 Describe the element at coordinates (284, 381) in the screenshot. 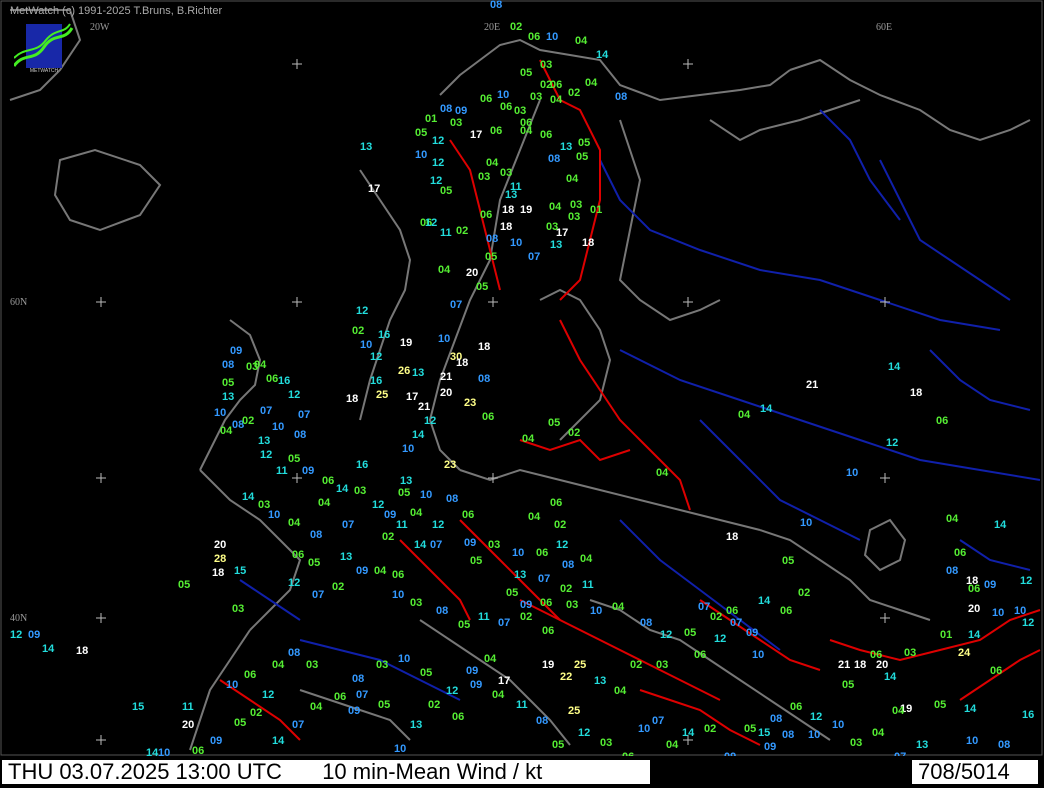

I see `wind-observation: 16` at that location.